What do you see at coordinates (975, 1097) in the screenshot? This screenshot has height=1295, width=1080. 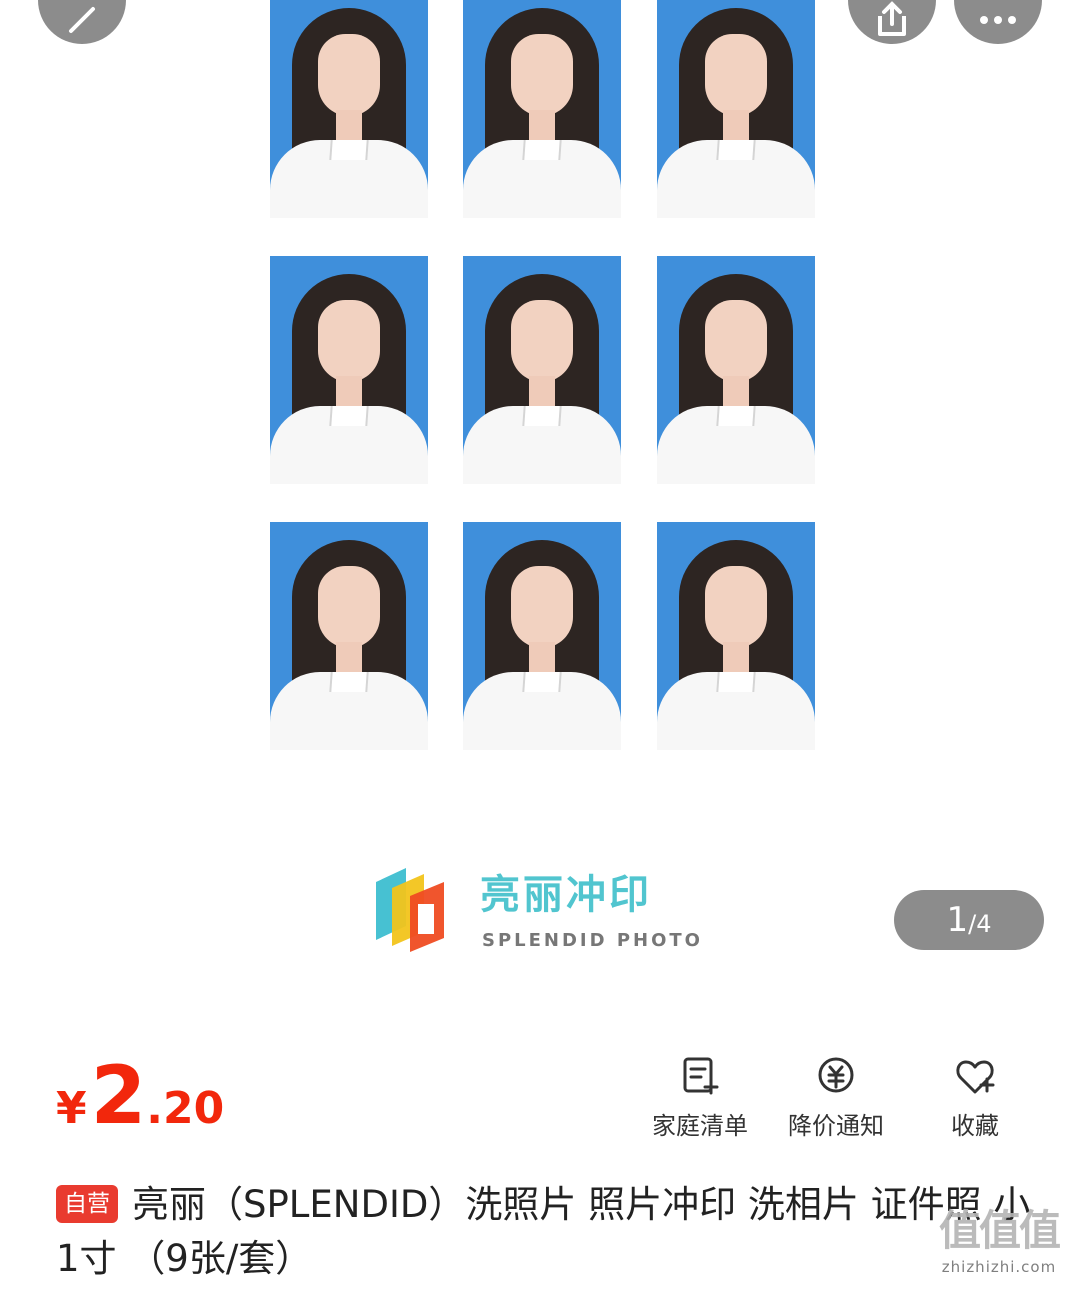 I see `favorite-button: 收藏` at bounding box center [975, 1097].